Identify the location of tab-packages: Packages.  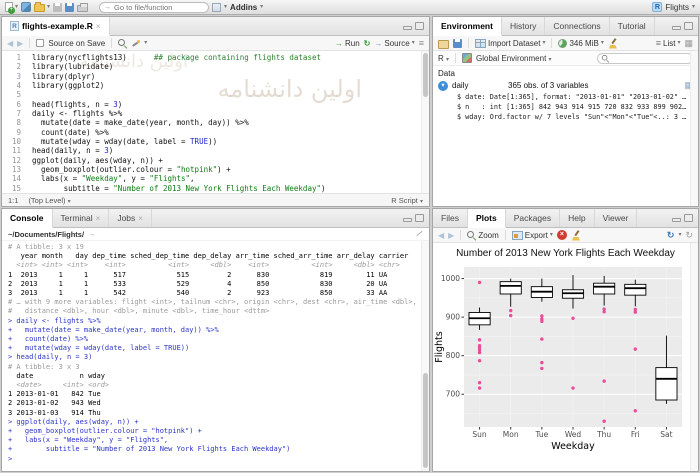
(533, 218).